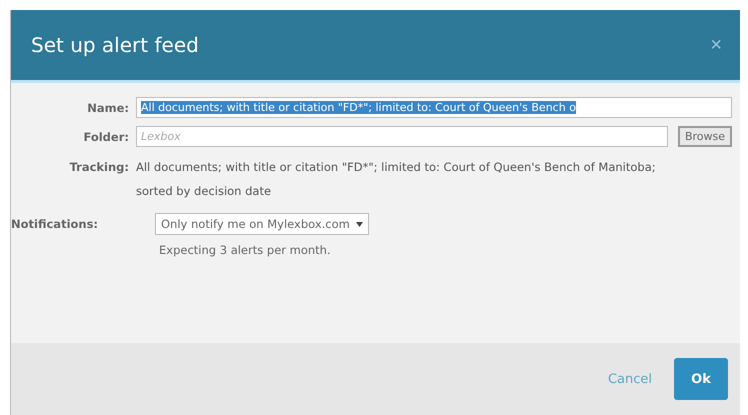  I want to click on close-button: ×, so click(716, 45).